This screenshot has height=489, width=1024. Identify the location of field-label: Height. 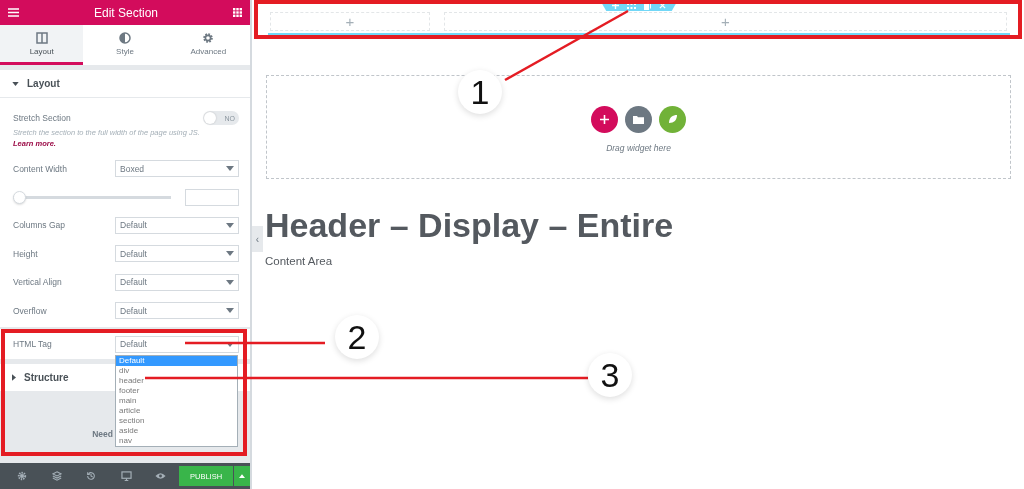
(25, 253).